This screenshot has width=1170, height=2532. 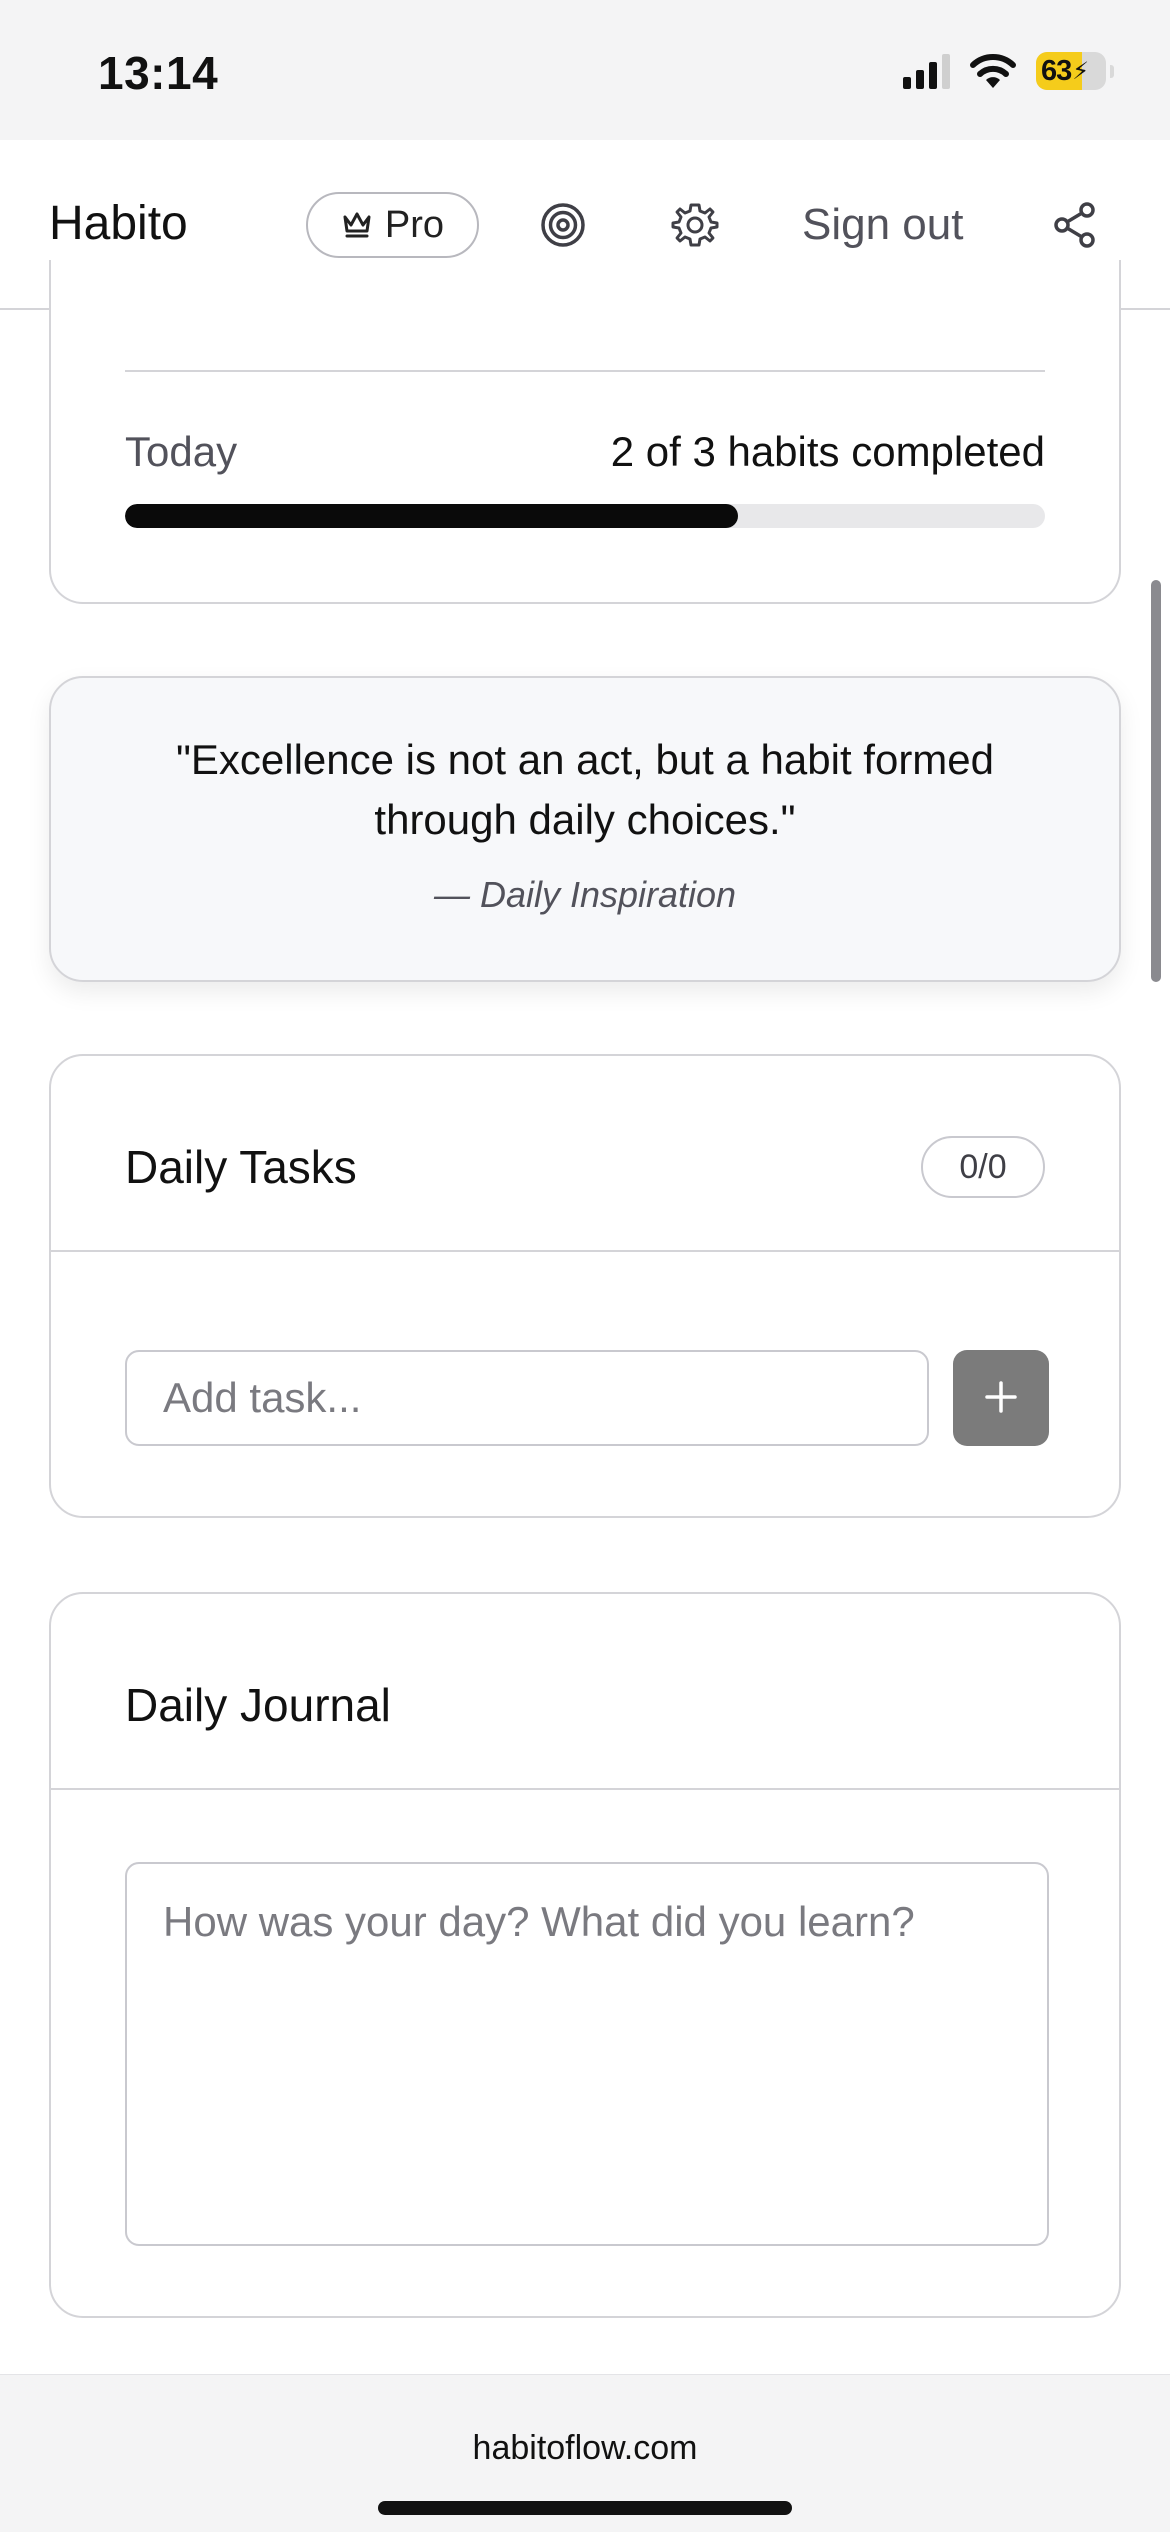 I want to click on habits-completed-status: 2 of 3 habits completed, so click(x=827, y=451).